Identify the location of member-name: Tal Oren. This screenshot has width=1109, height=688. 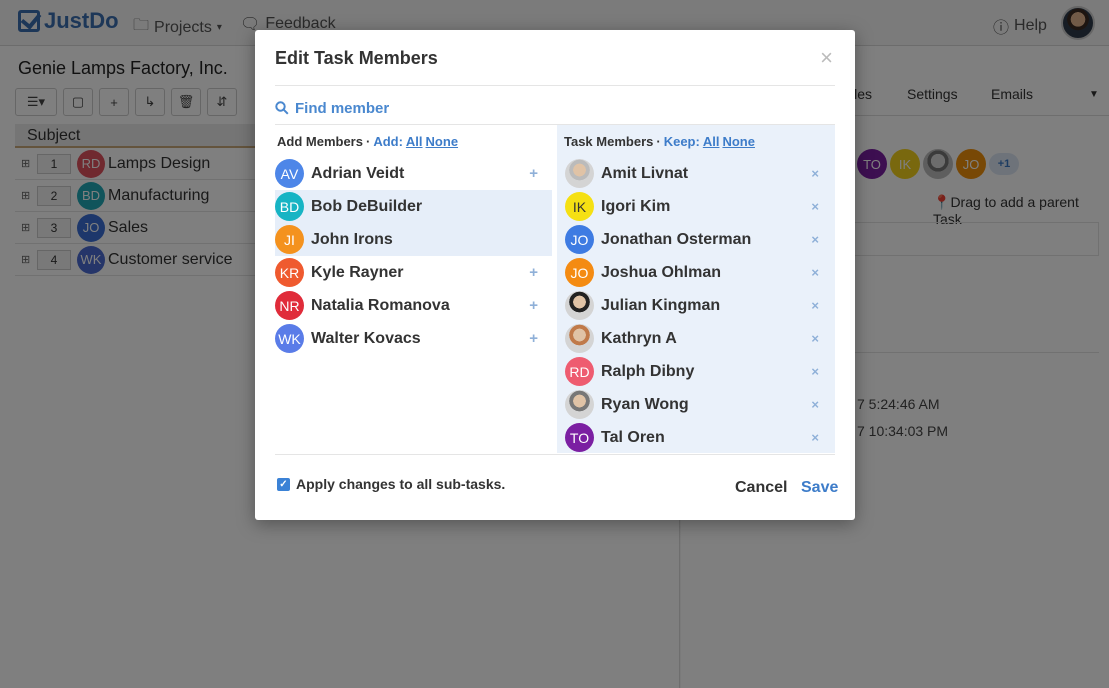
(633, 437).